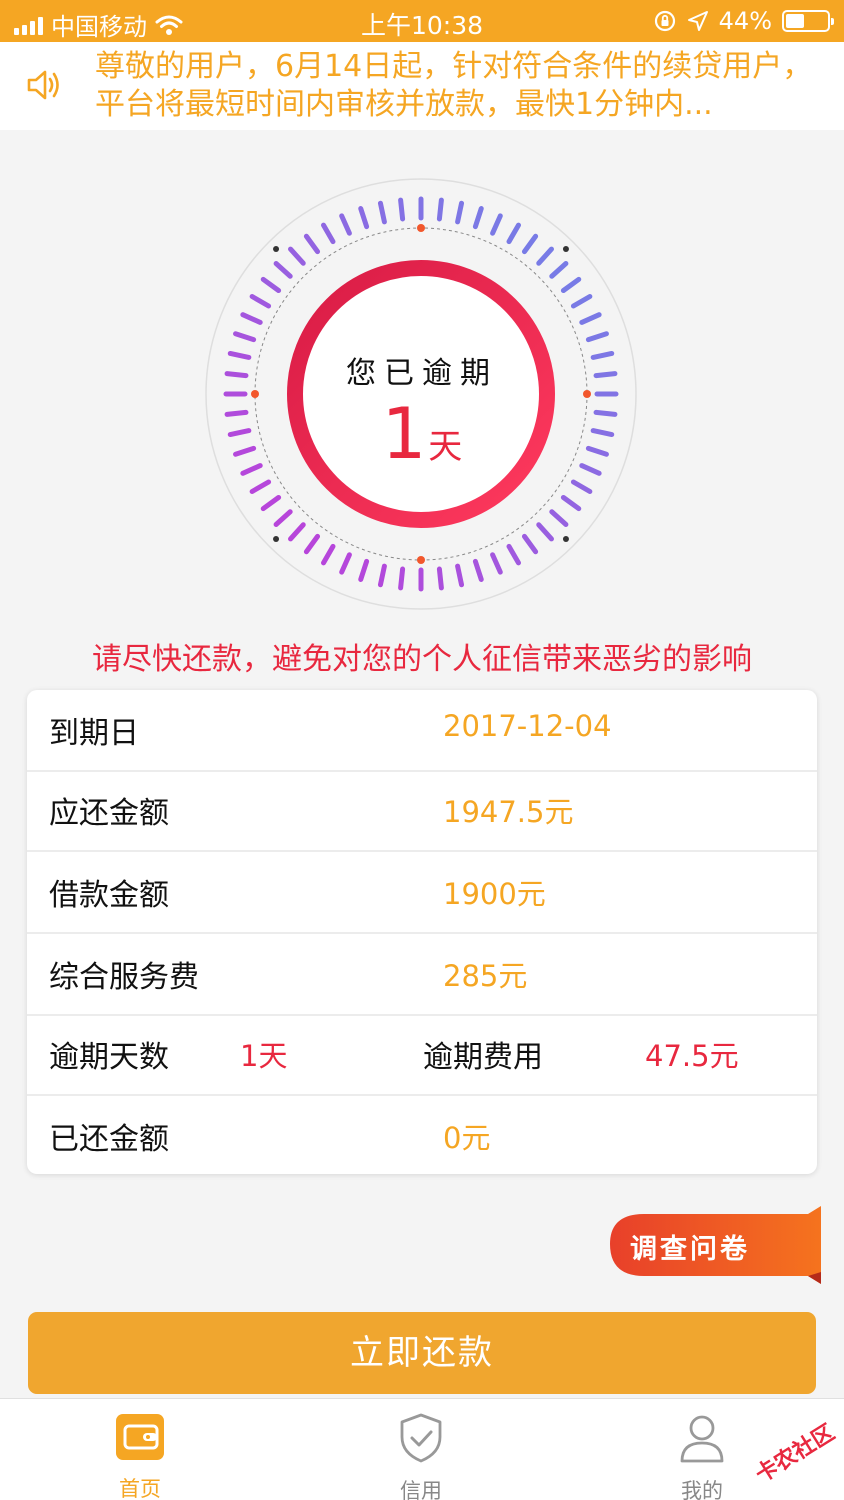 The image size is (844, 1500). I want to click on service-fee-label: 综合服务费, so click(124, 977).